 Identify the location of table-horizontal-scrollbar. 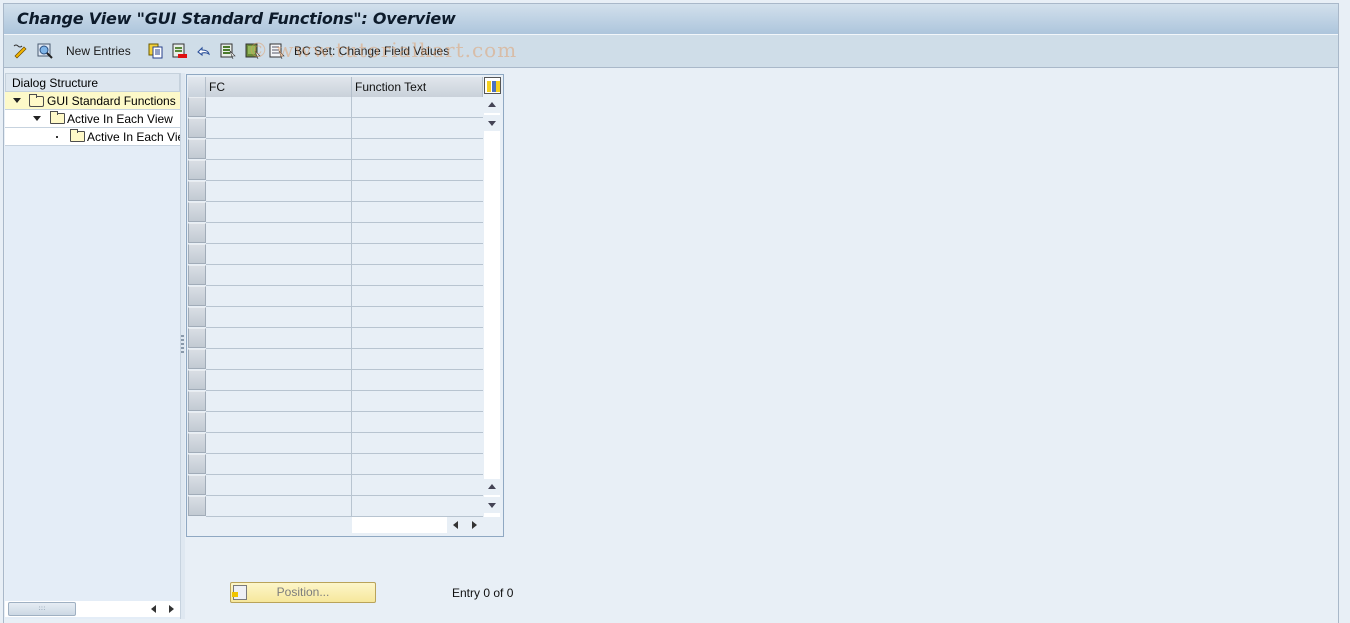
(399, 525).